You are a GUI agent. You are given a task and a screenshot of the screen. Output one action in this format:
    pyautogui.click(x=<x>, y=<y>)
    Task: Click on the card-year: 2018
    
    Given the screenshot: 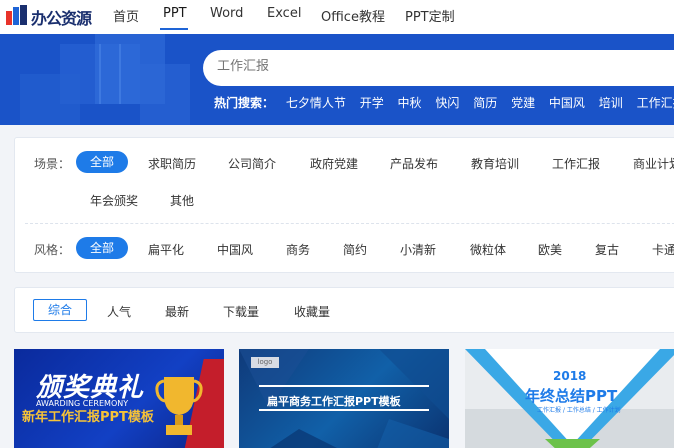 What is the action you would take?
    pyautogui.click(x=570, y=376)
    